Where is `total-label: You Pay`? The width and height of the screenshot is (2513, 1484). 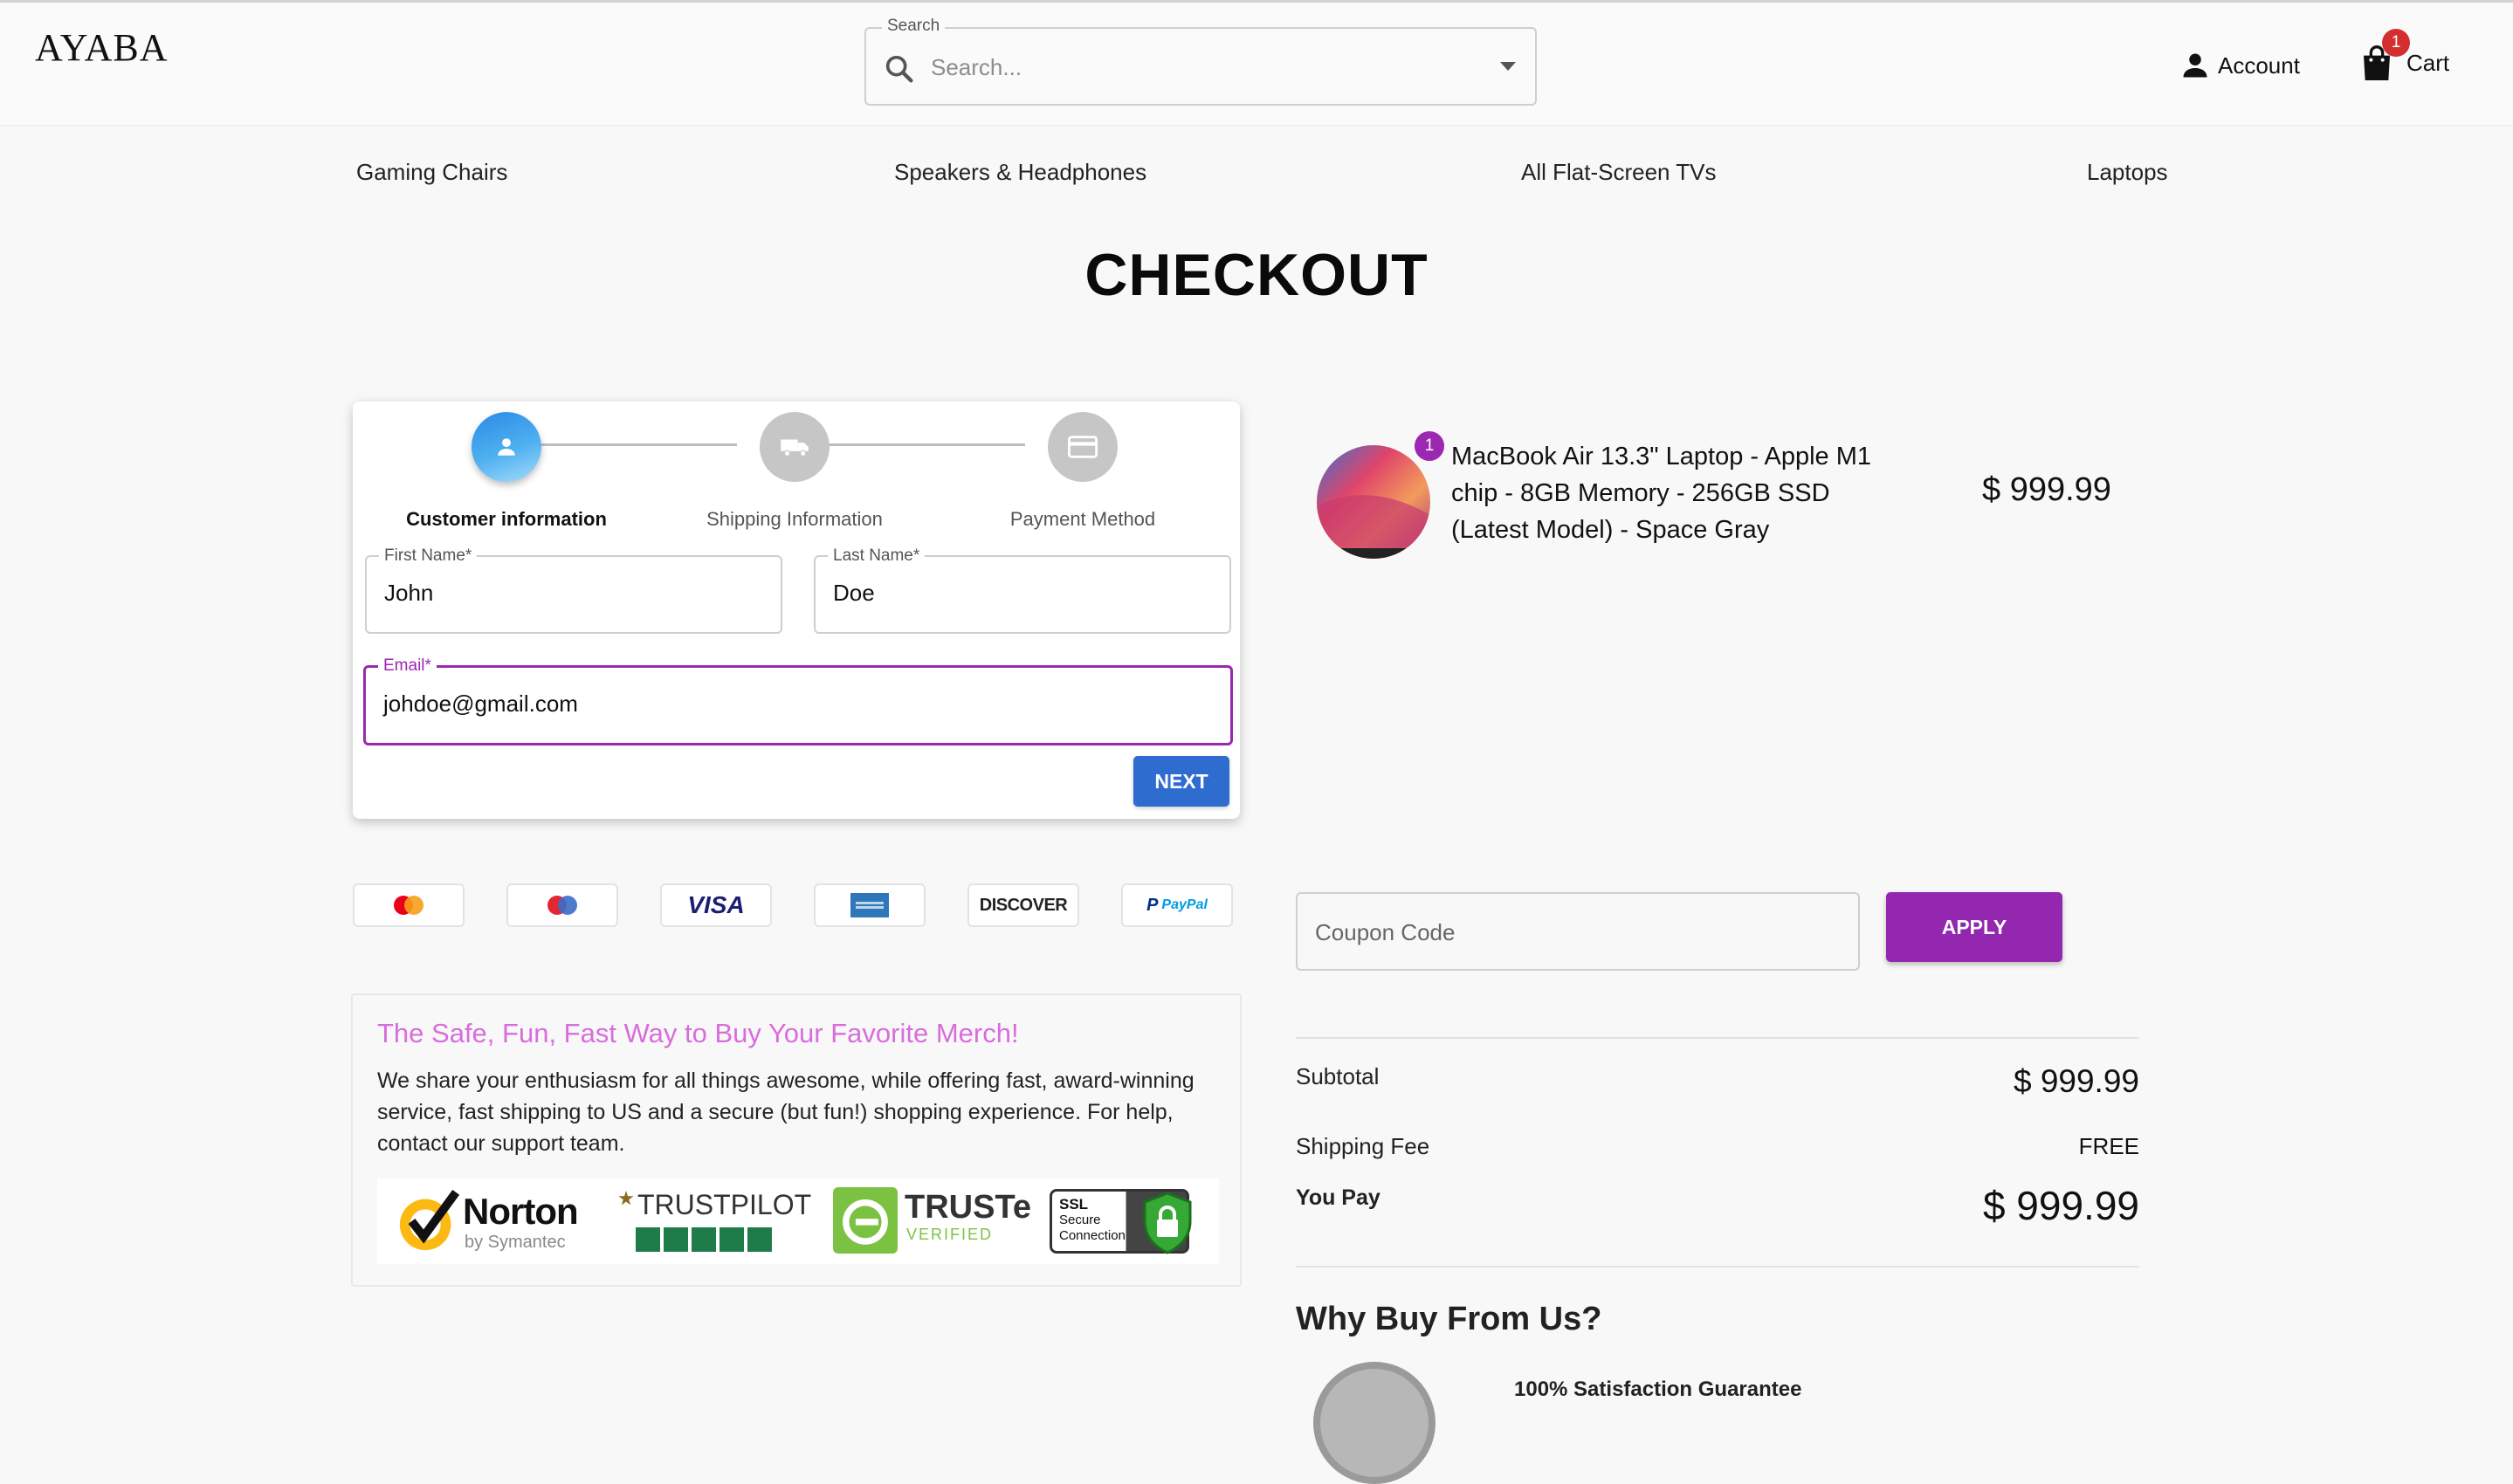
total-label: You Pay is located at coordinates (1338, 1197).